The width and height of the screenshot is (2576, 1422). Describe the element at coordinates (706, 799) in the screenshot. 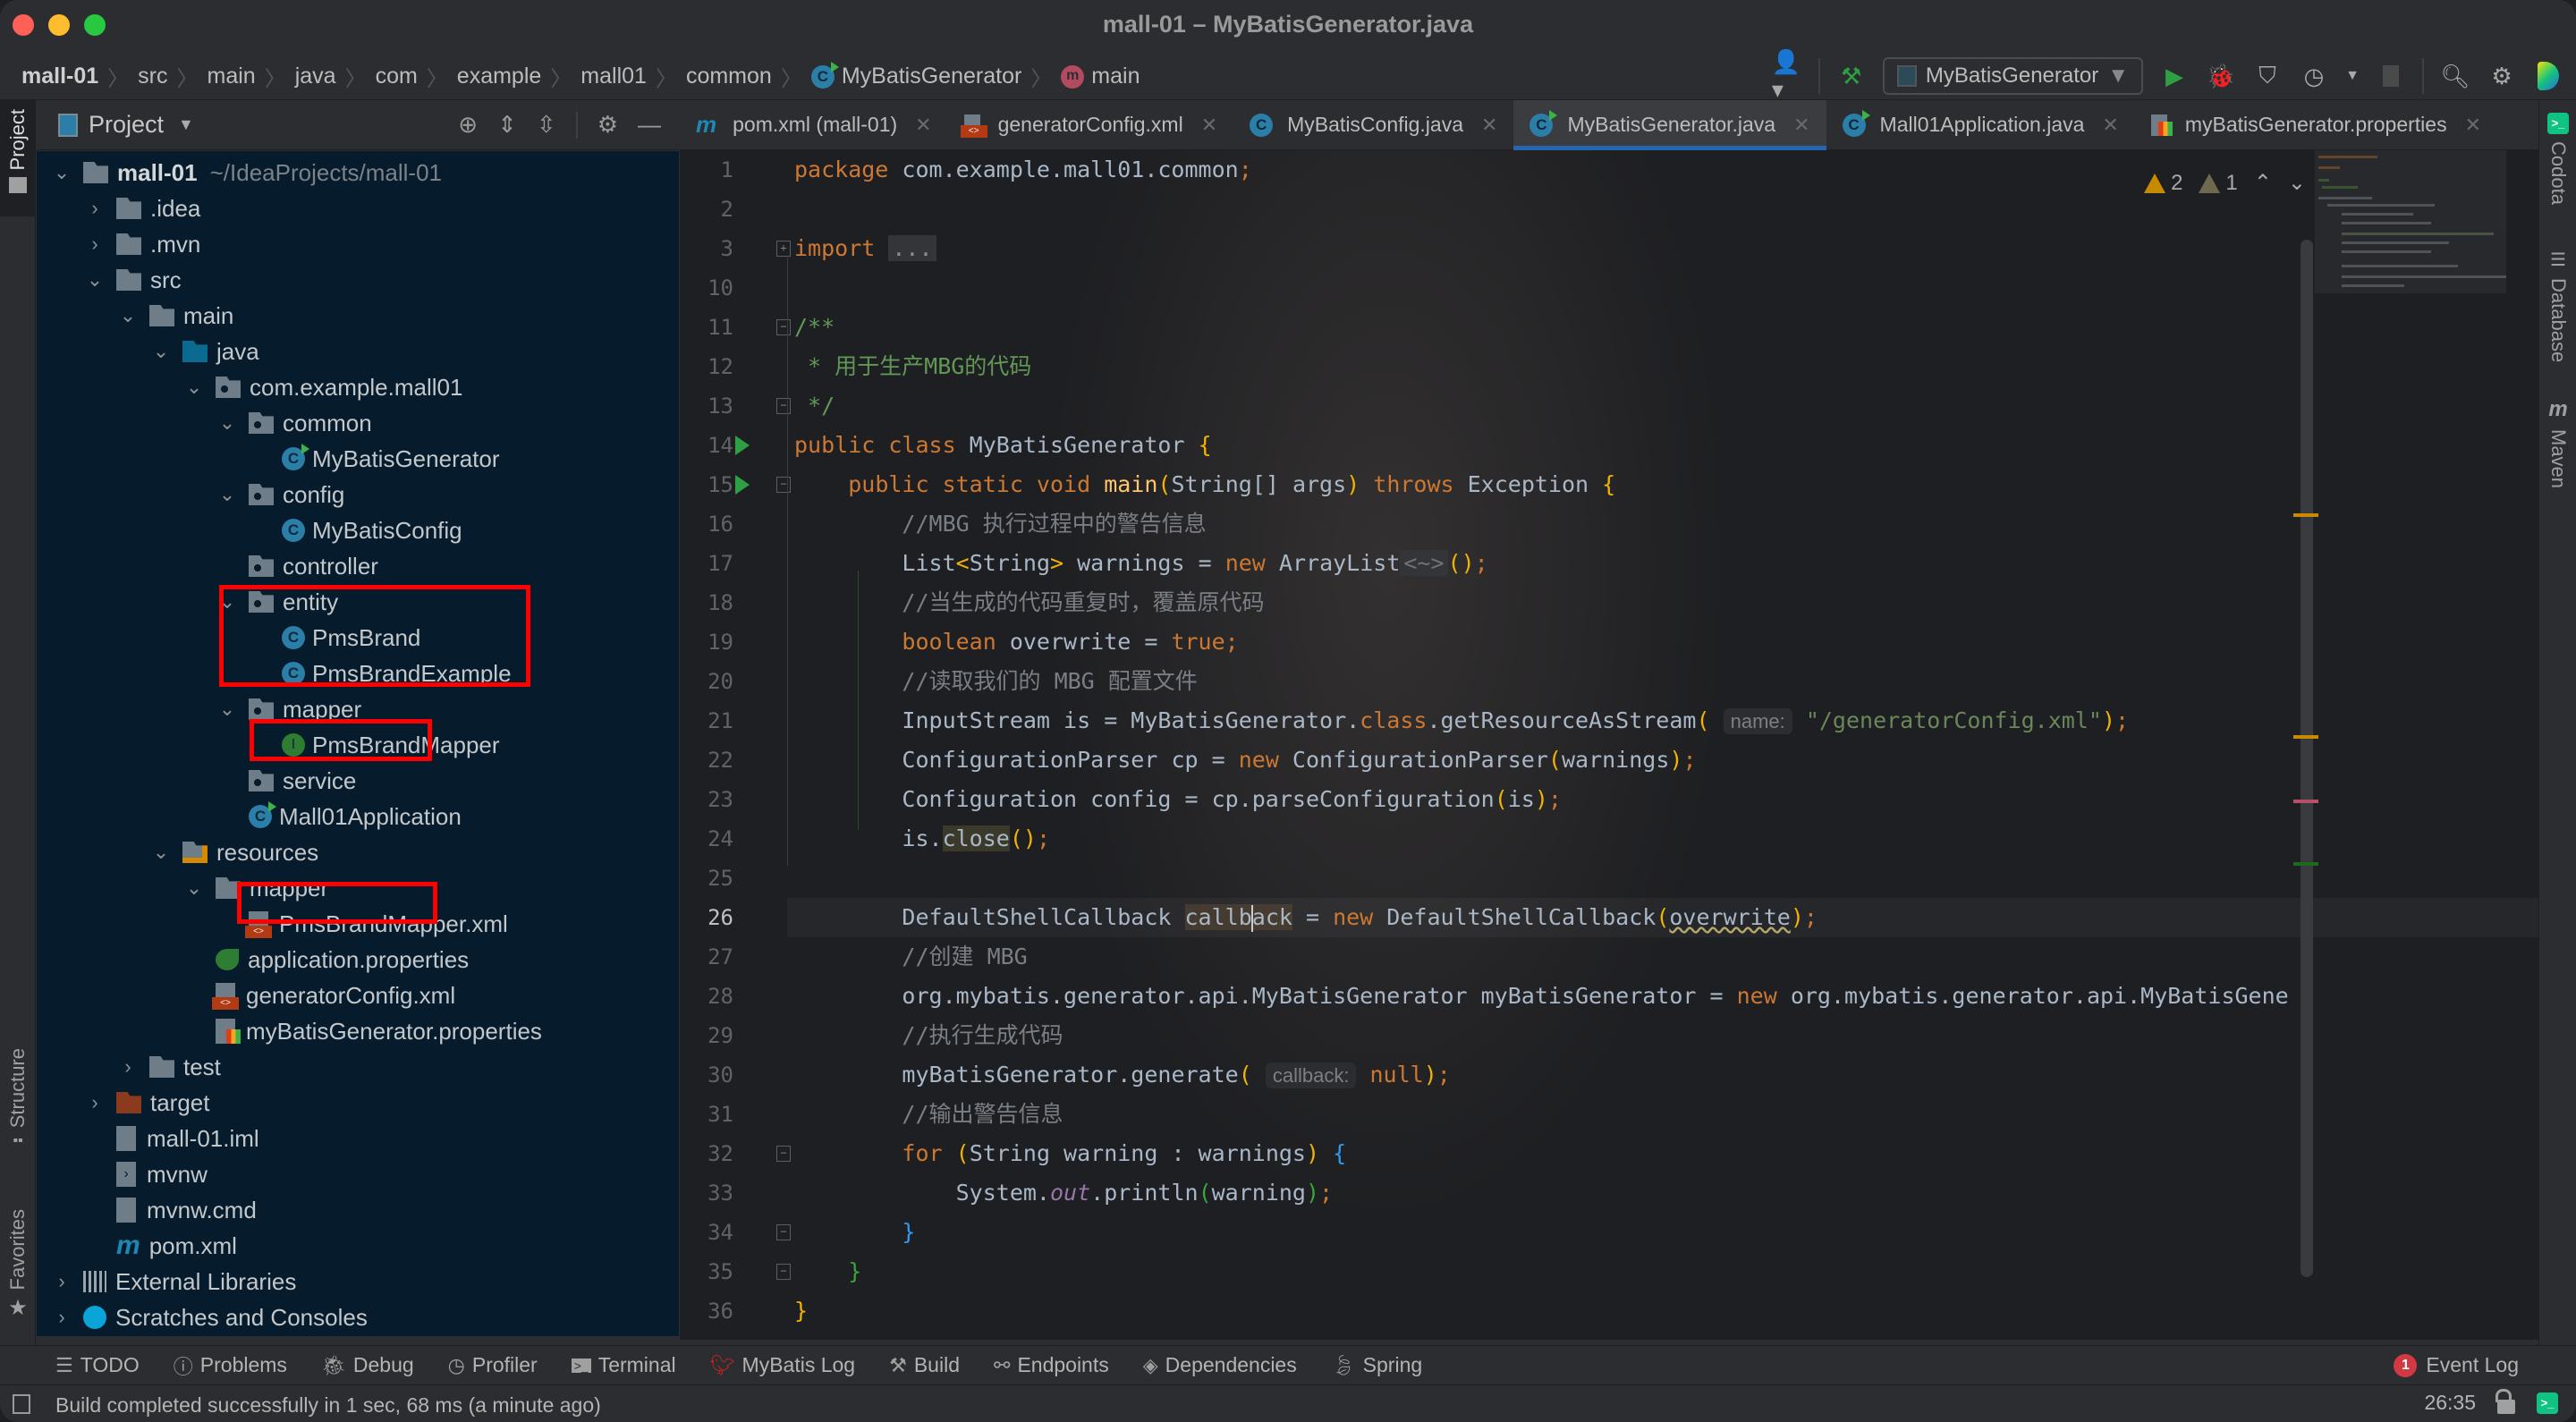

I see `line-number: 23` at that location.